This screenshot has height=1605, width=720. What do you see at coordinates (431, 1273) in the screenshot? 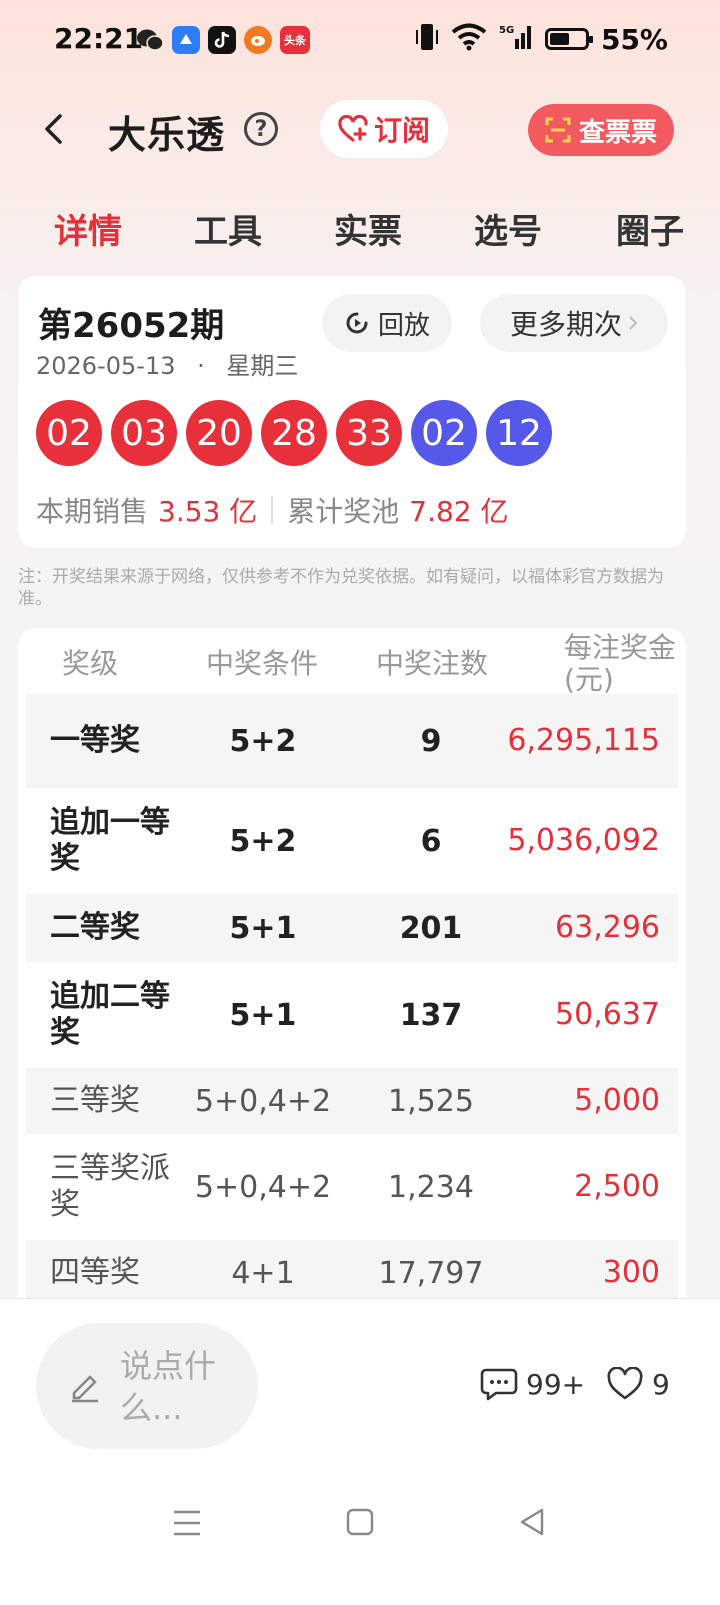
I see `prize-count: 17,797` at bounding box center [431, 1273].